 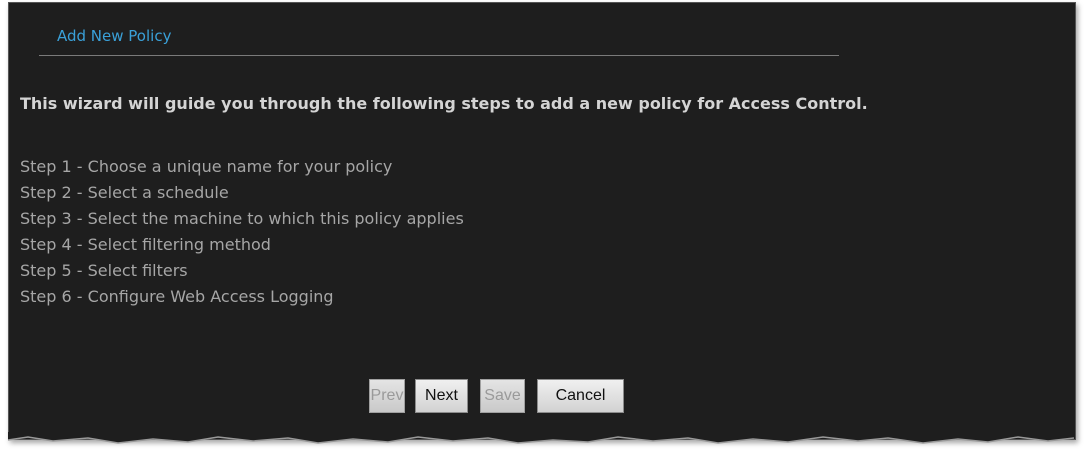 I want to click on wizard-step-4: Step 4 - Select filtering method, so click(x=145, y=244).